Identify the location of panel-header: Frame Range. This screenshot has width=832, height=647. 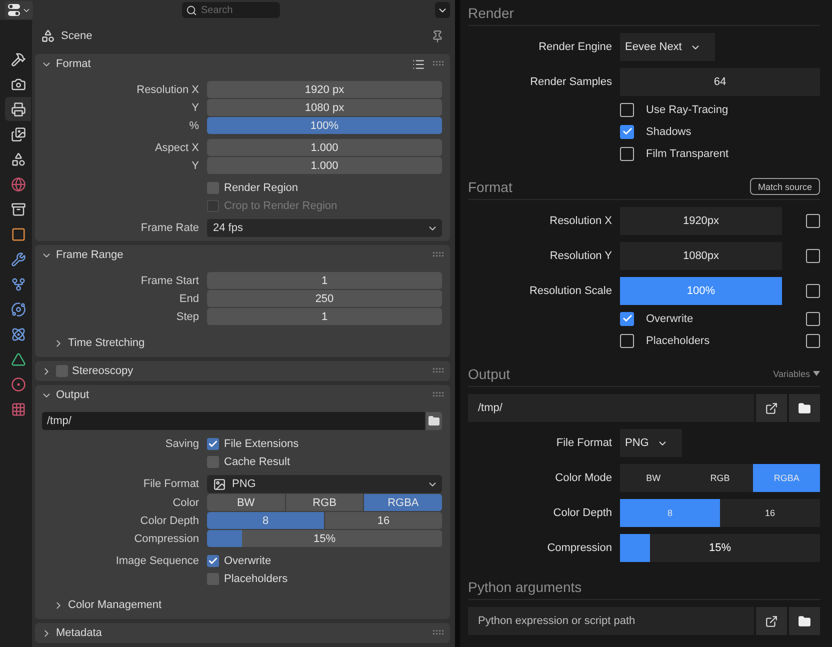
(242, 255).